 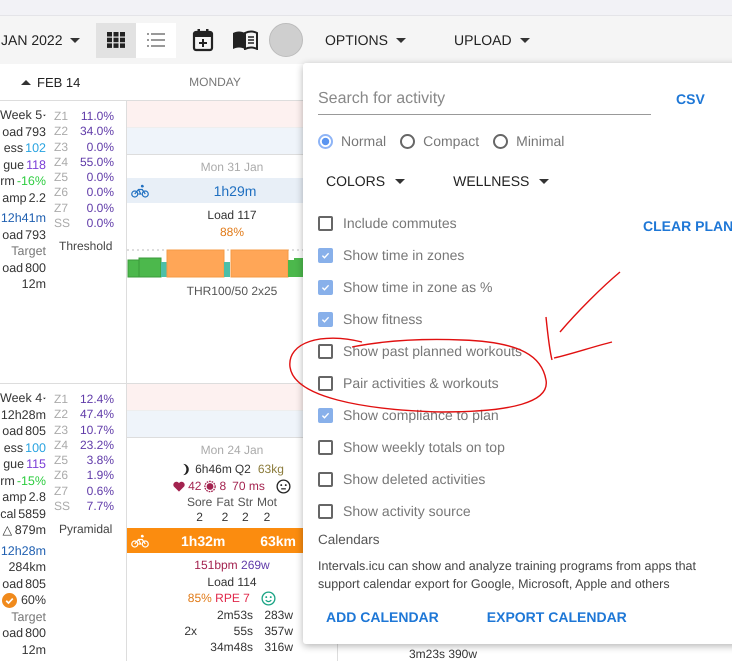 What do you see at coordinates (100, 476) in the screenshot?
I see `zone-percent: 1.9%` at bounding box center [100, 476].